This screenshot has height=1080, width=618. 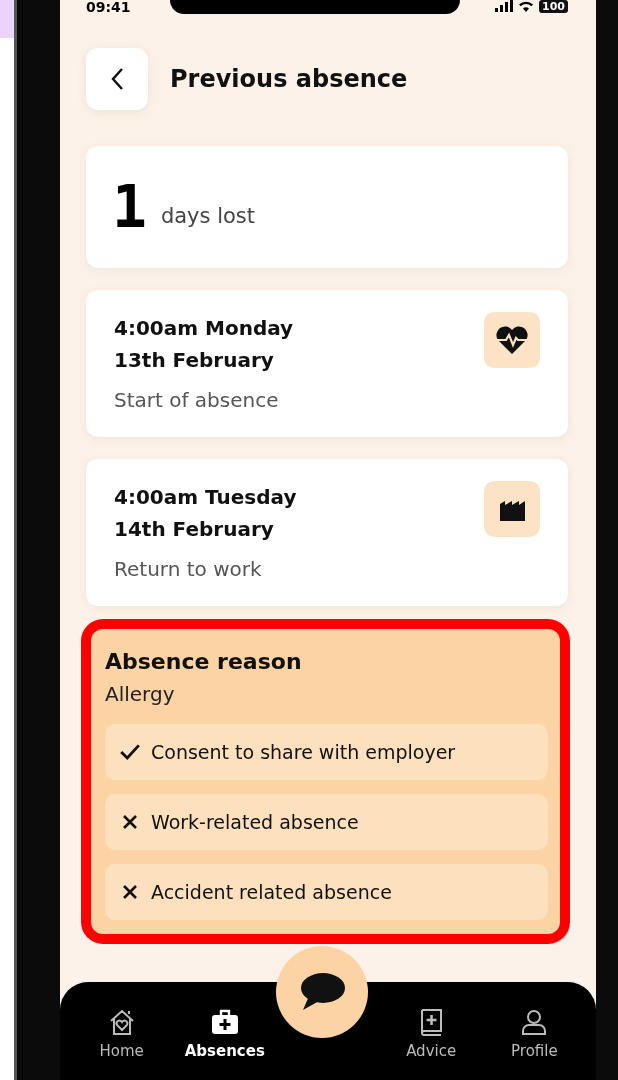 I want to click on days-lost-count: 1, so click(x=129, y=207).